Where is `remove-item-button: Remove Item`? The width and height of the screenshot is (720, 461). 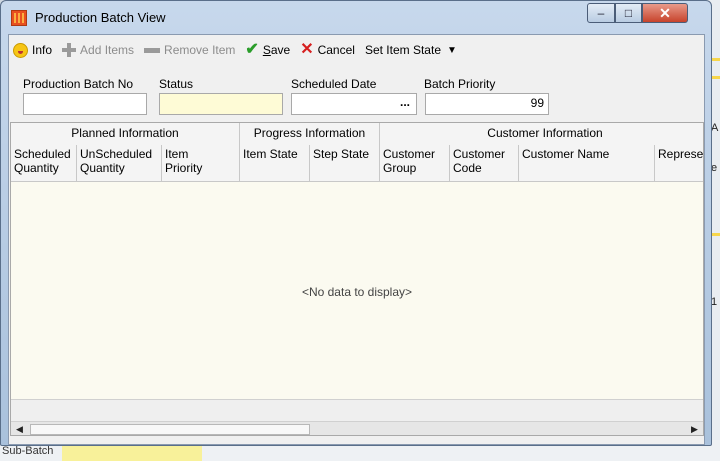 remove-item-button: Remove Item is located at coordinates (189, 50).